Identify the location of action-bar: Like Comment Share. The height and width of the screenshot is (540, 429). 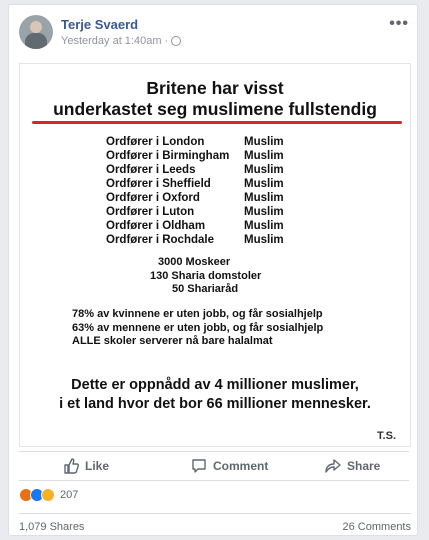
(214, 466).